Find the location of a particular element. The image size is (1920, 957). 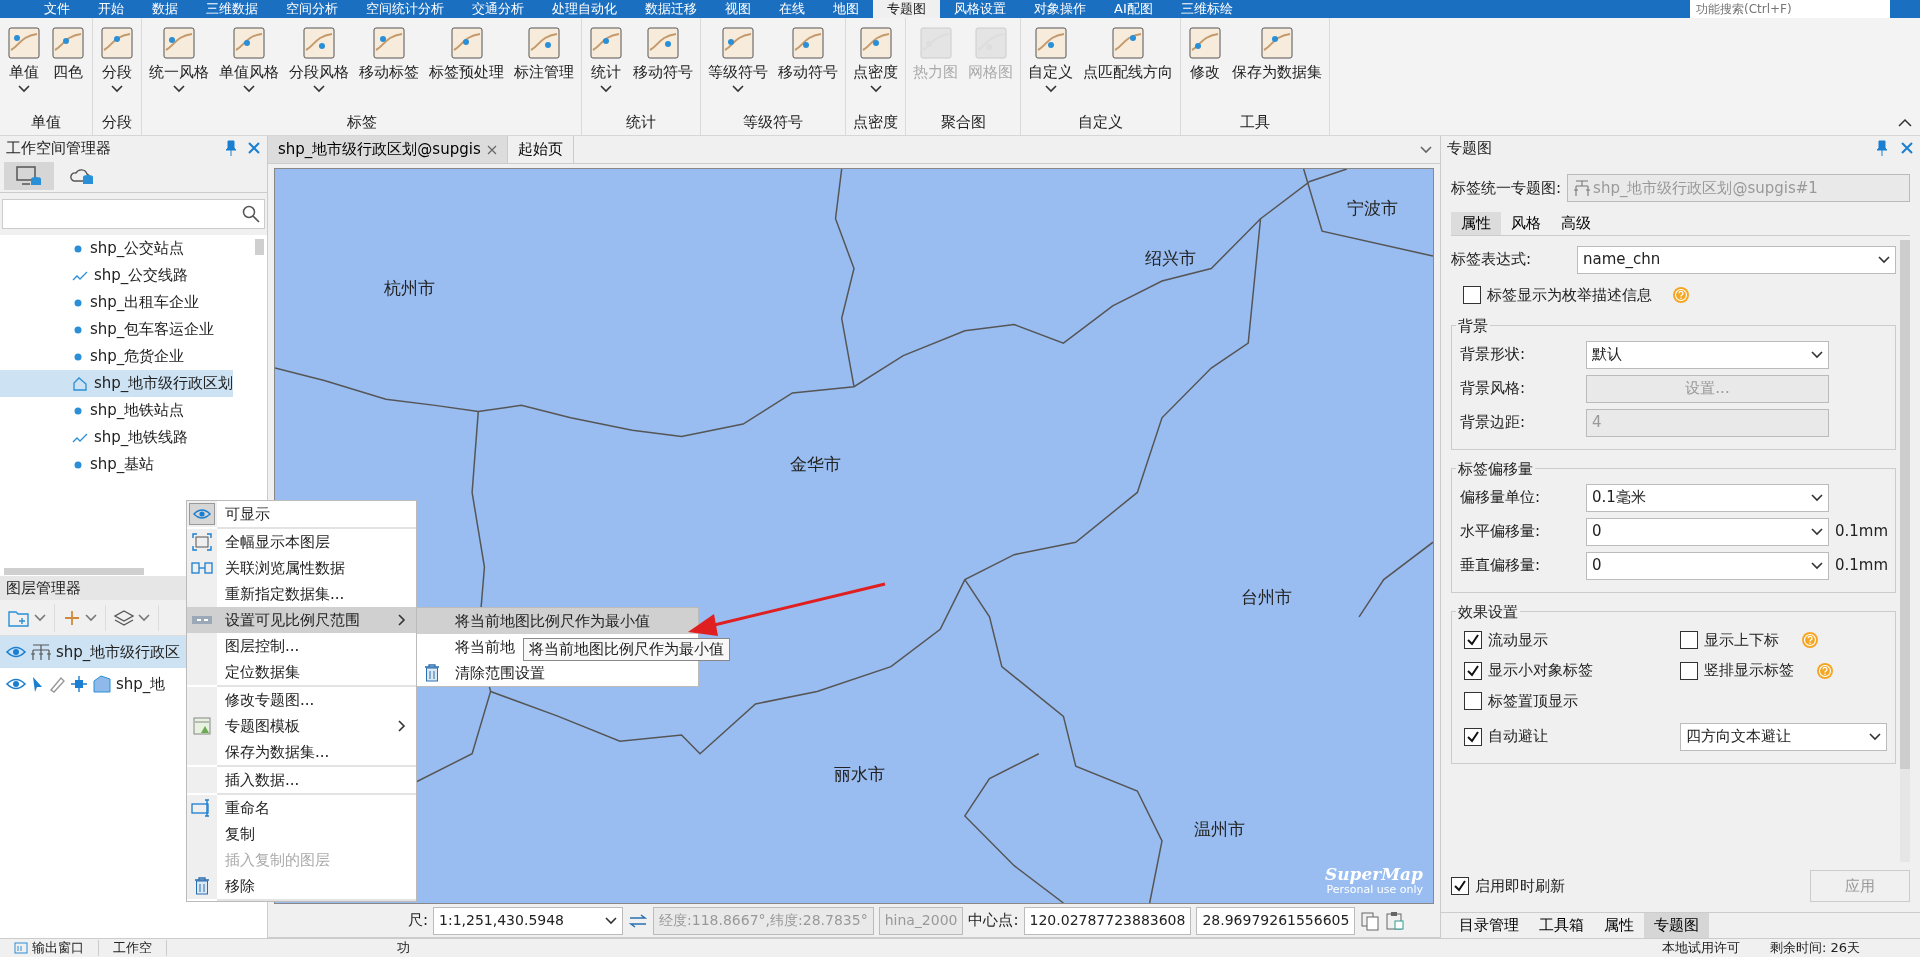

tree-item: shp_地铁线路 is located at coordinates (102, 437).